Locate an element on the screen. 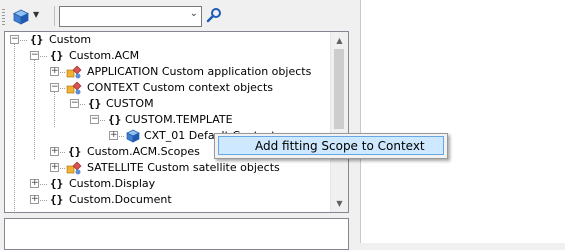 The width and height of the screenshot is (565, 250). tree-node-custom-template: − {} CUSTOM.TEMPLATE is located at coordinates (168, 120).